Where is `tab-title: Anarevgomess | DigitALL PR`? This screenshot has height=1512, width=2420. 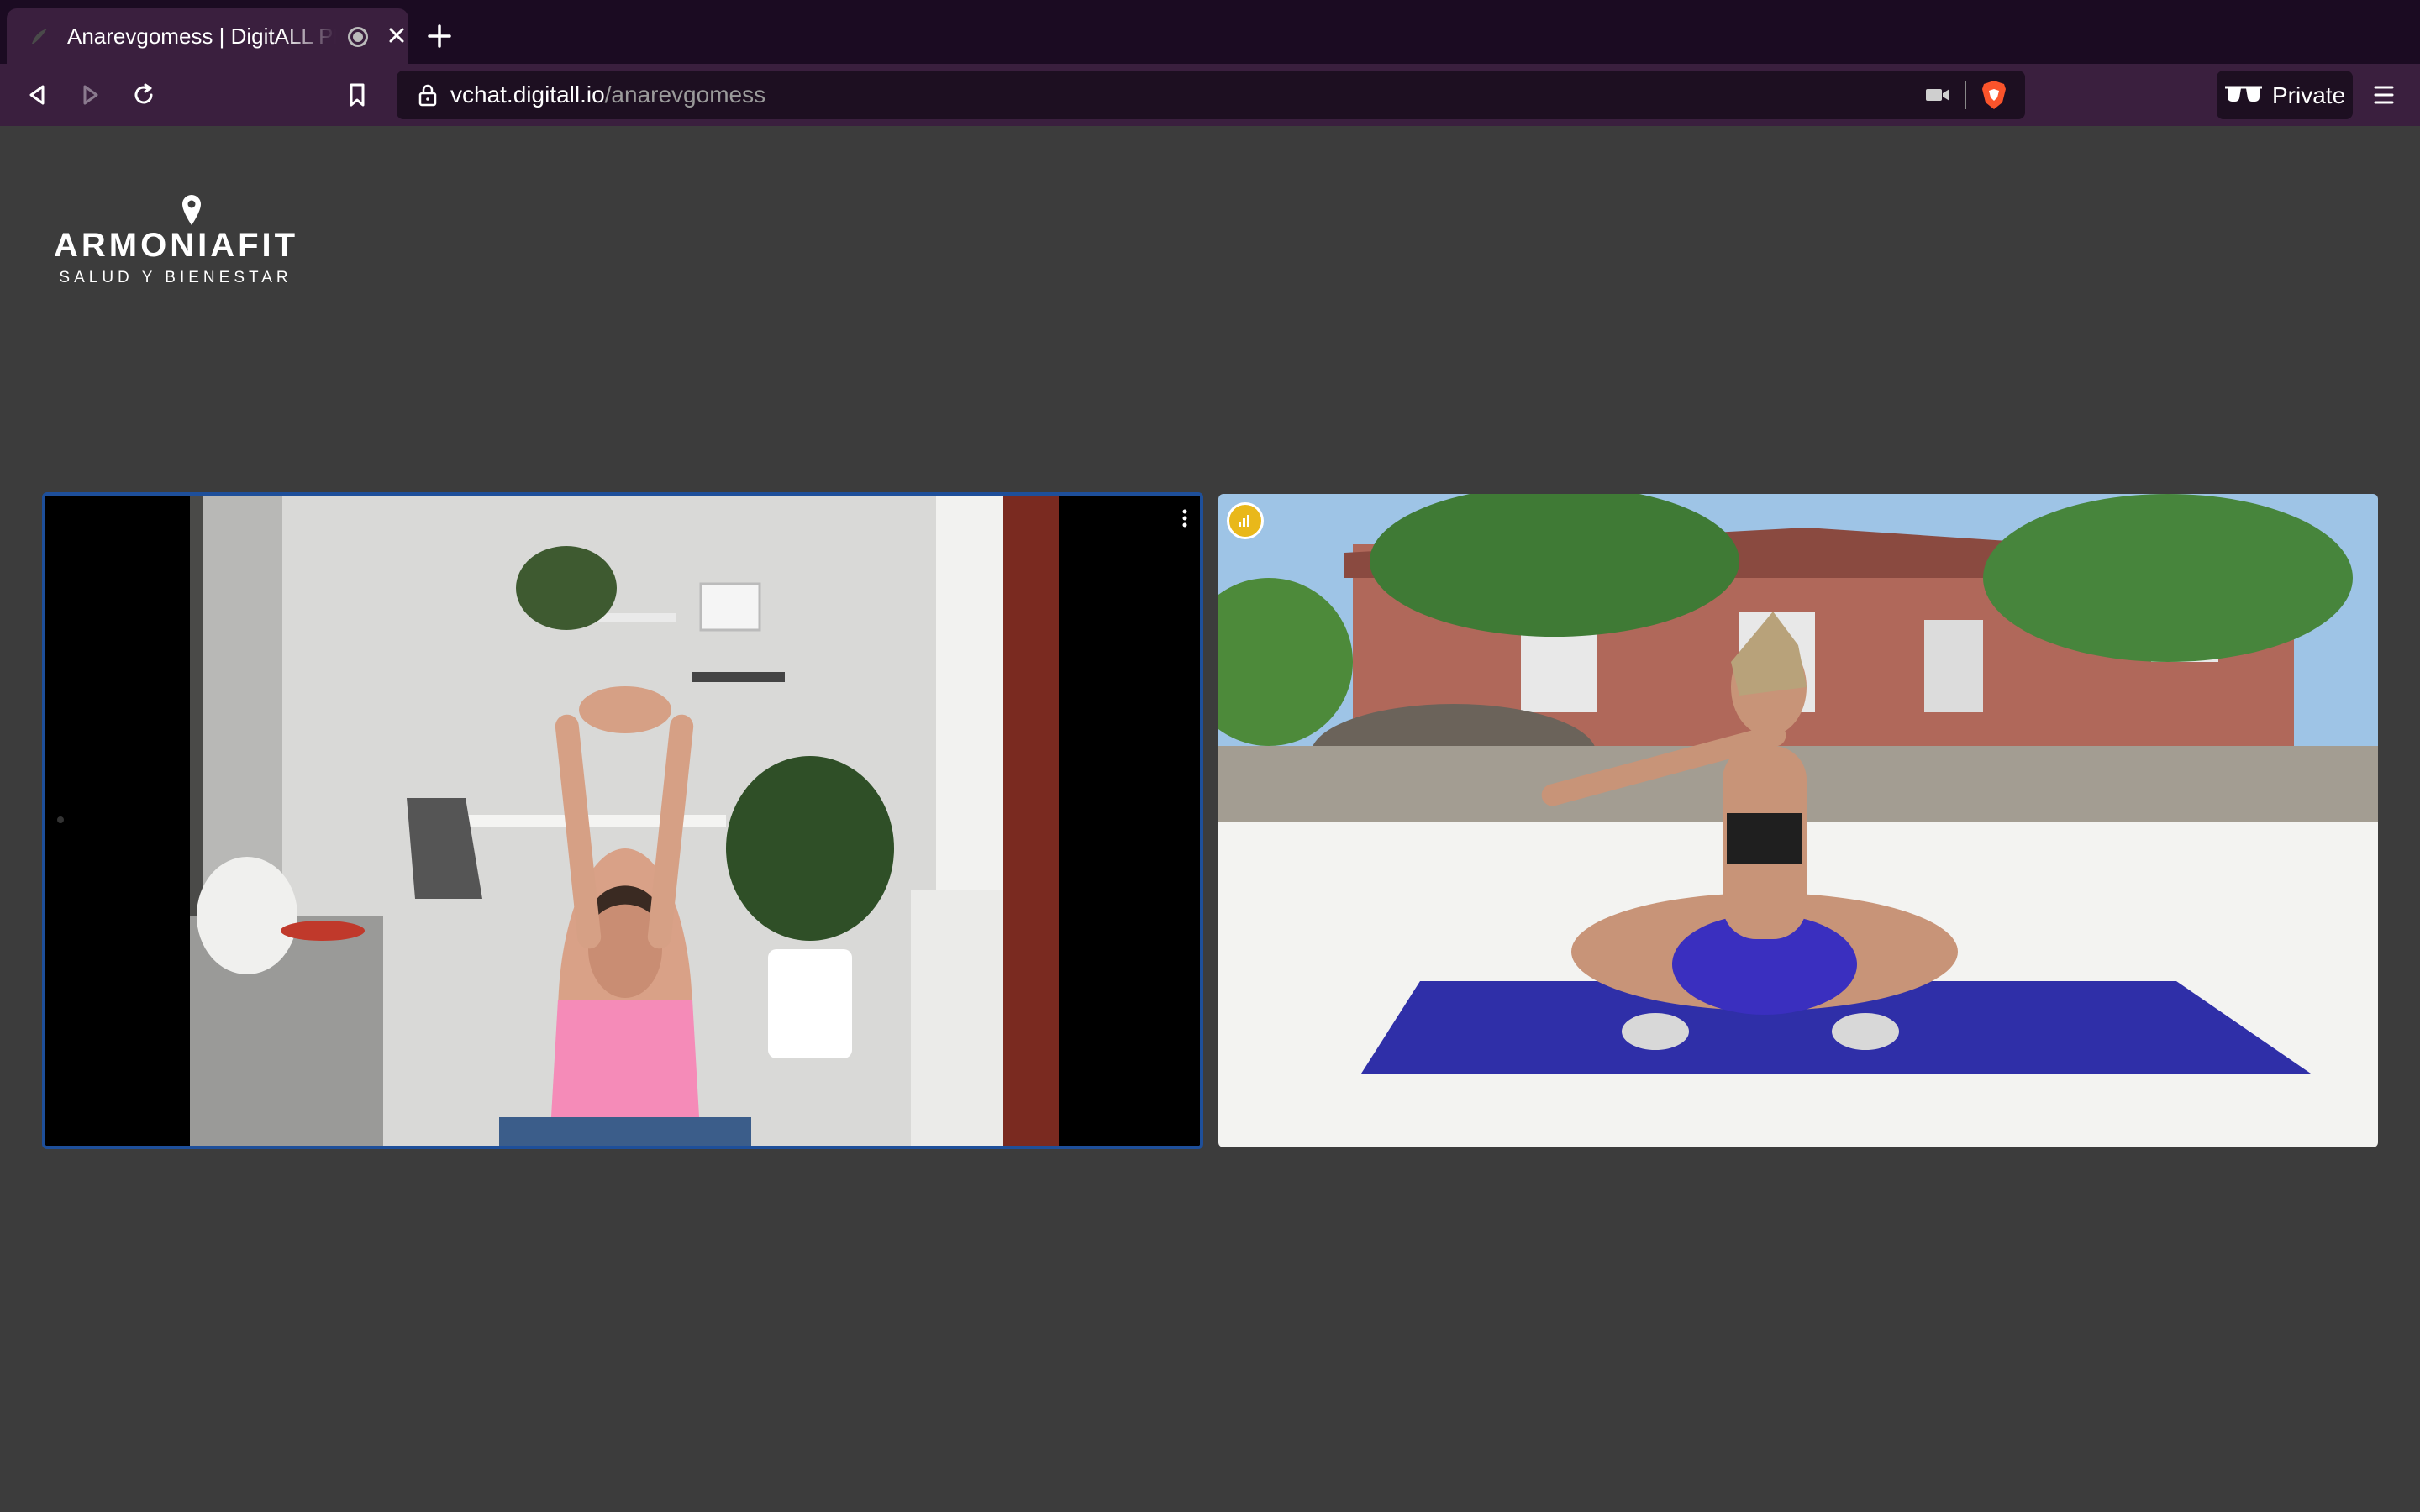
tab-title: Anarevgomess | DigitALL PR is located at coordinates (202, 36).